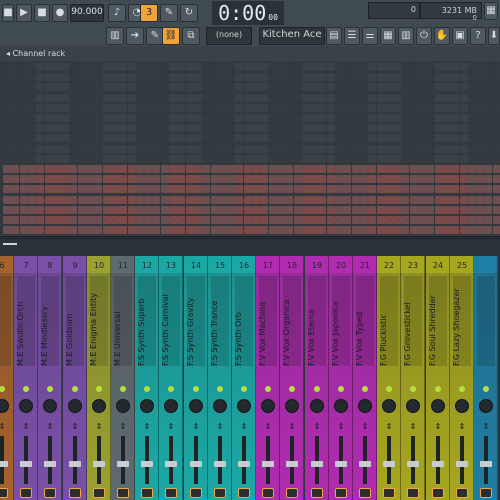 The width and height of the screenshot is (500, 500). I want to click on download-button: ⬇, so click(494, 36).